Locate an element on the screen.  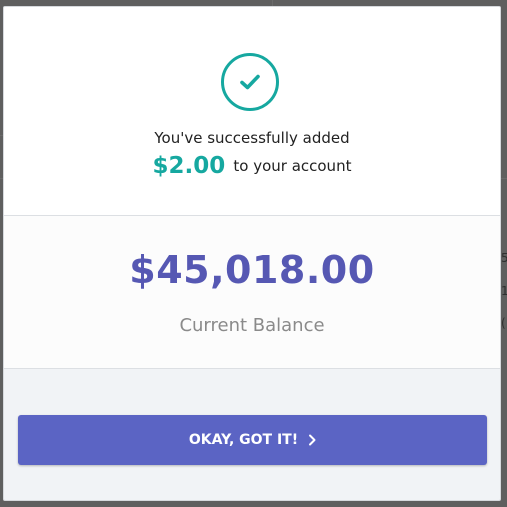
chevron-right-icon is located at coordinates (312, 440).